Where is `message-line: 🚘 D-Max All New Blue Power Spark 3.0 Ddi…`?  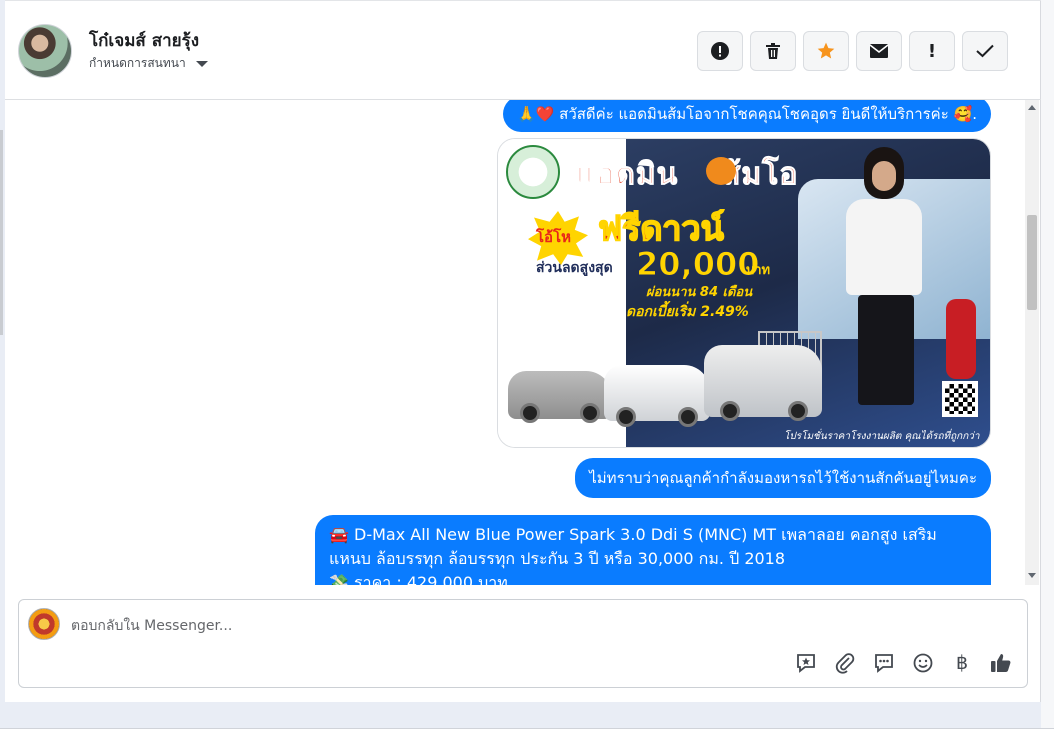 message-line: 🚘 D-Max All New Blue Power Spark 3.0 Ddi… is located at coordinates (633, 534).